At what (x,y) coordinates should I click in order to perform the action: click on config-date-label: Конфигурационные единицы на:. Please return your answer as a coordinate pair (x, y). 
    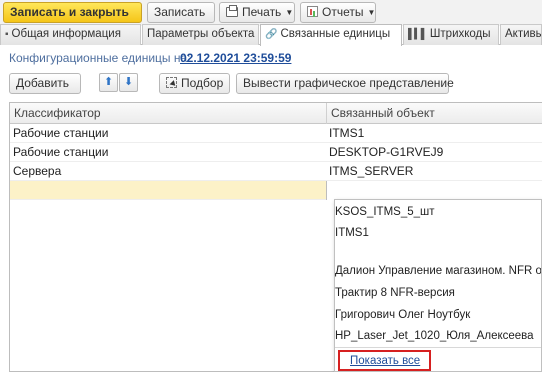
    Looking at the image, I should click on (100, 58).